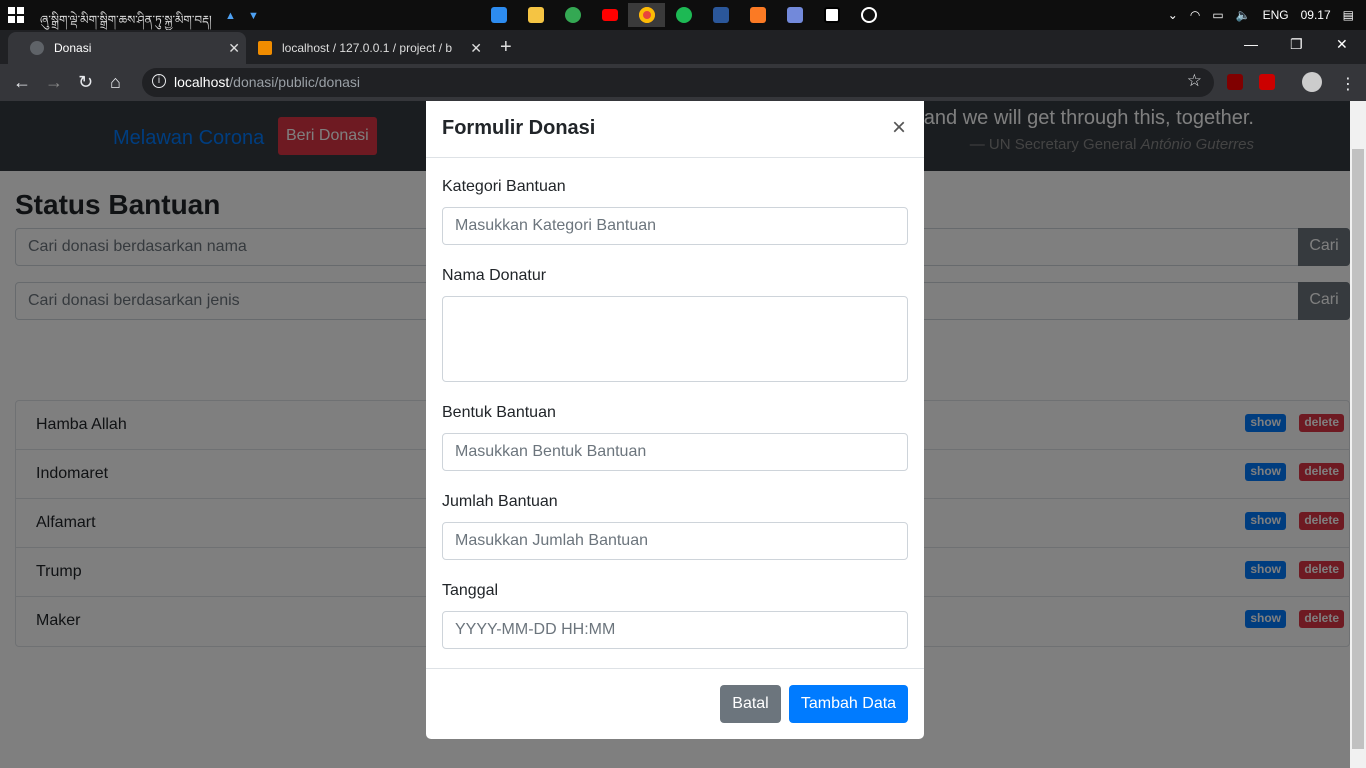 The width and height of the screenshot is (1366, 768). What do you see at coordinates (506, 47) in the screenshot?
I see `new-tab-button: +` at bounding box center [506, 47].